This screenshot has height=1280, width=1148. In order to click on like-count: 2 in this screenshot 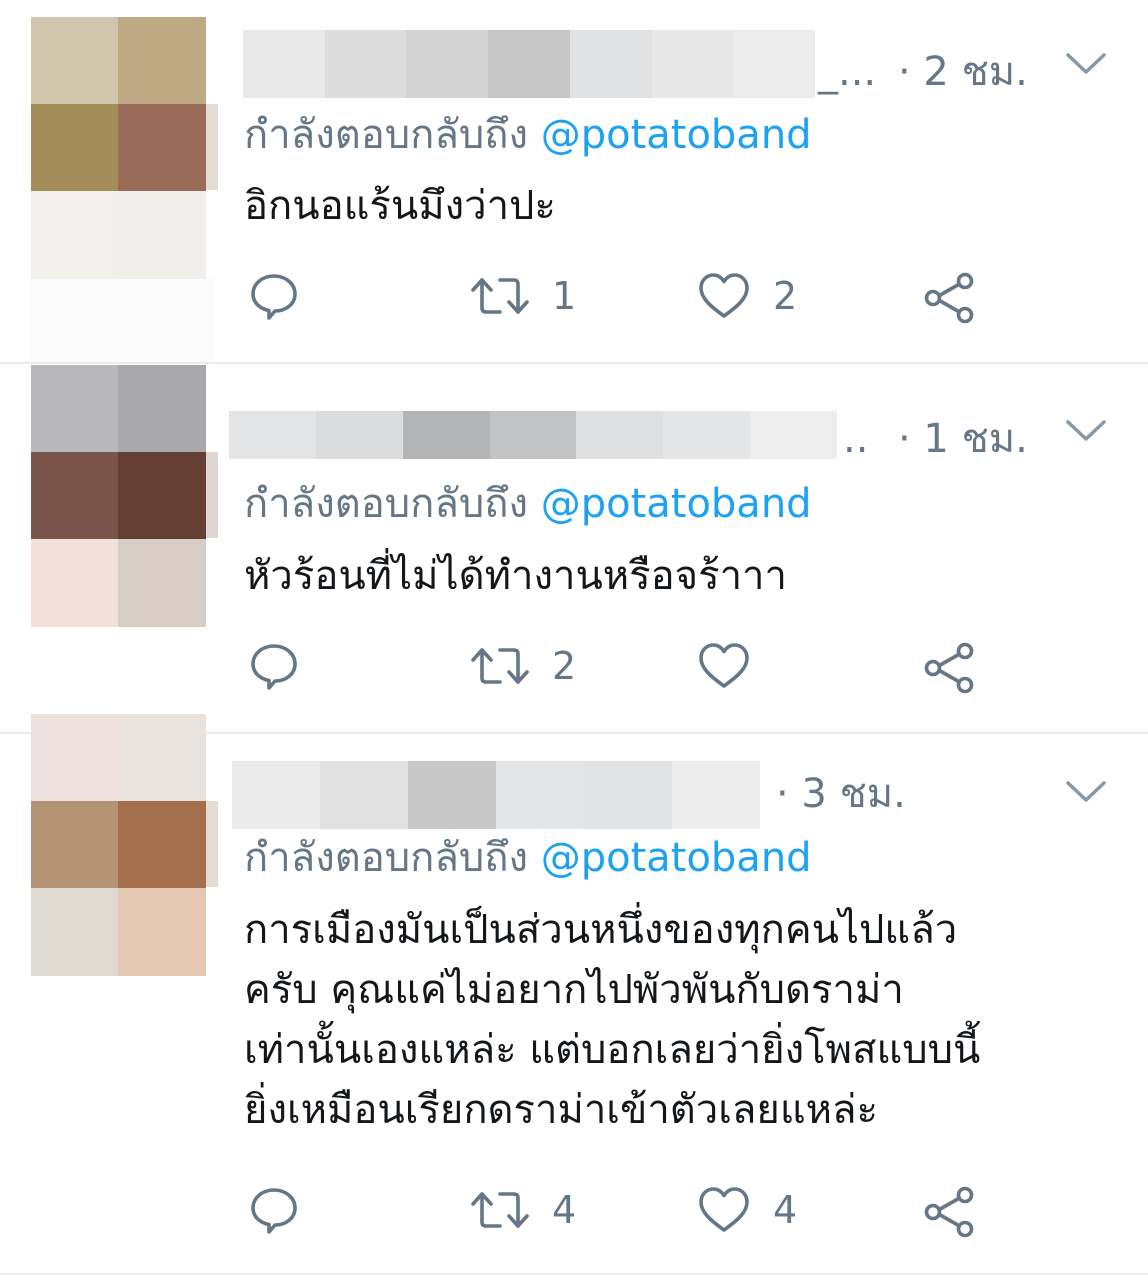, I will do `click(785, 296)`.